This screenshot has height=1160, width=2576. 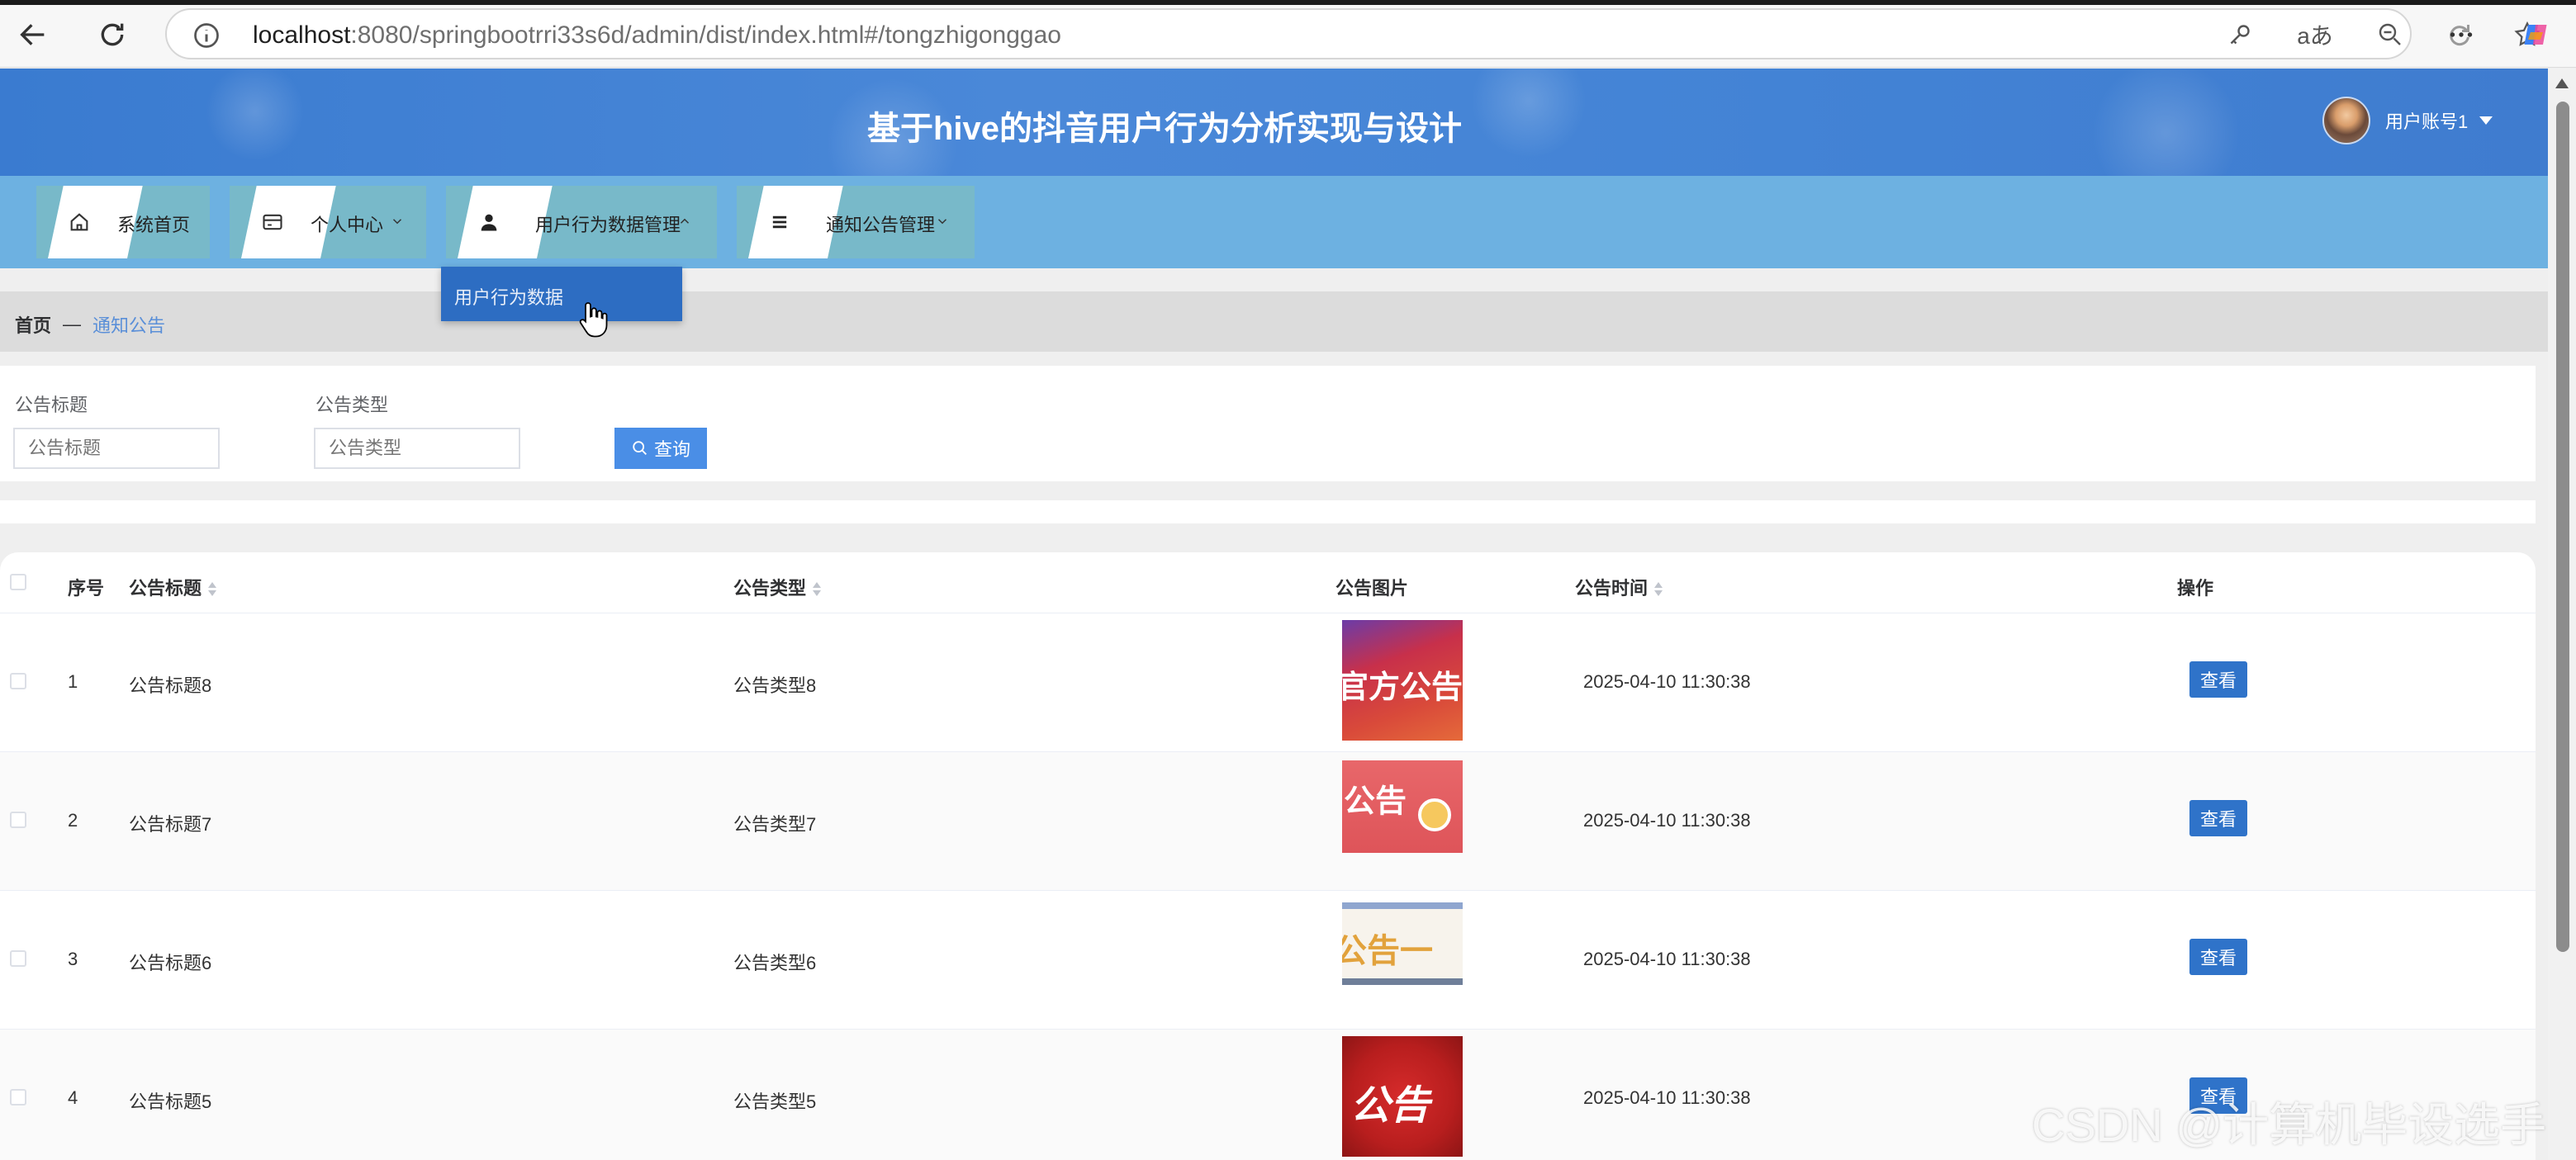 I want to click on user-name: 用户账号1, so click(x=2427, y=121).